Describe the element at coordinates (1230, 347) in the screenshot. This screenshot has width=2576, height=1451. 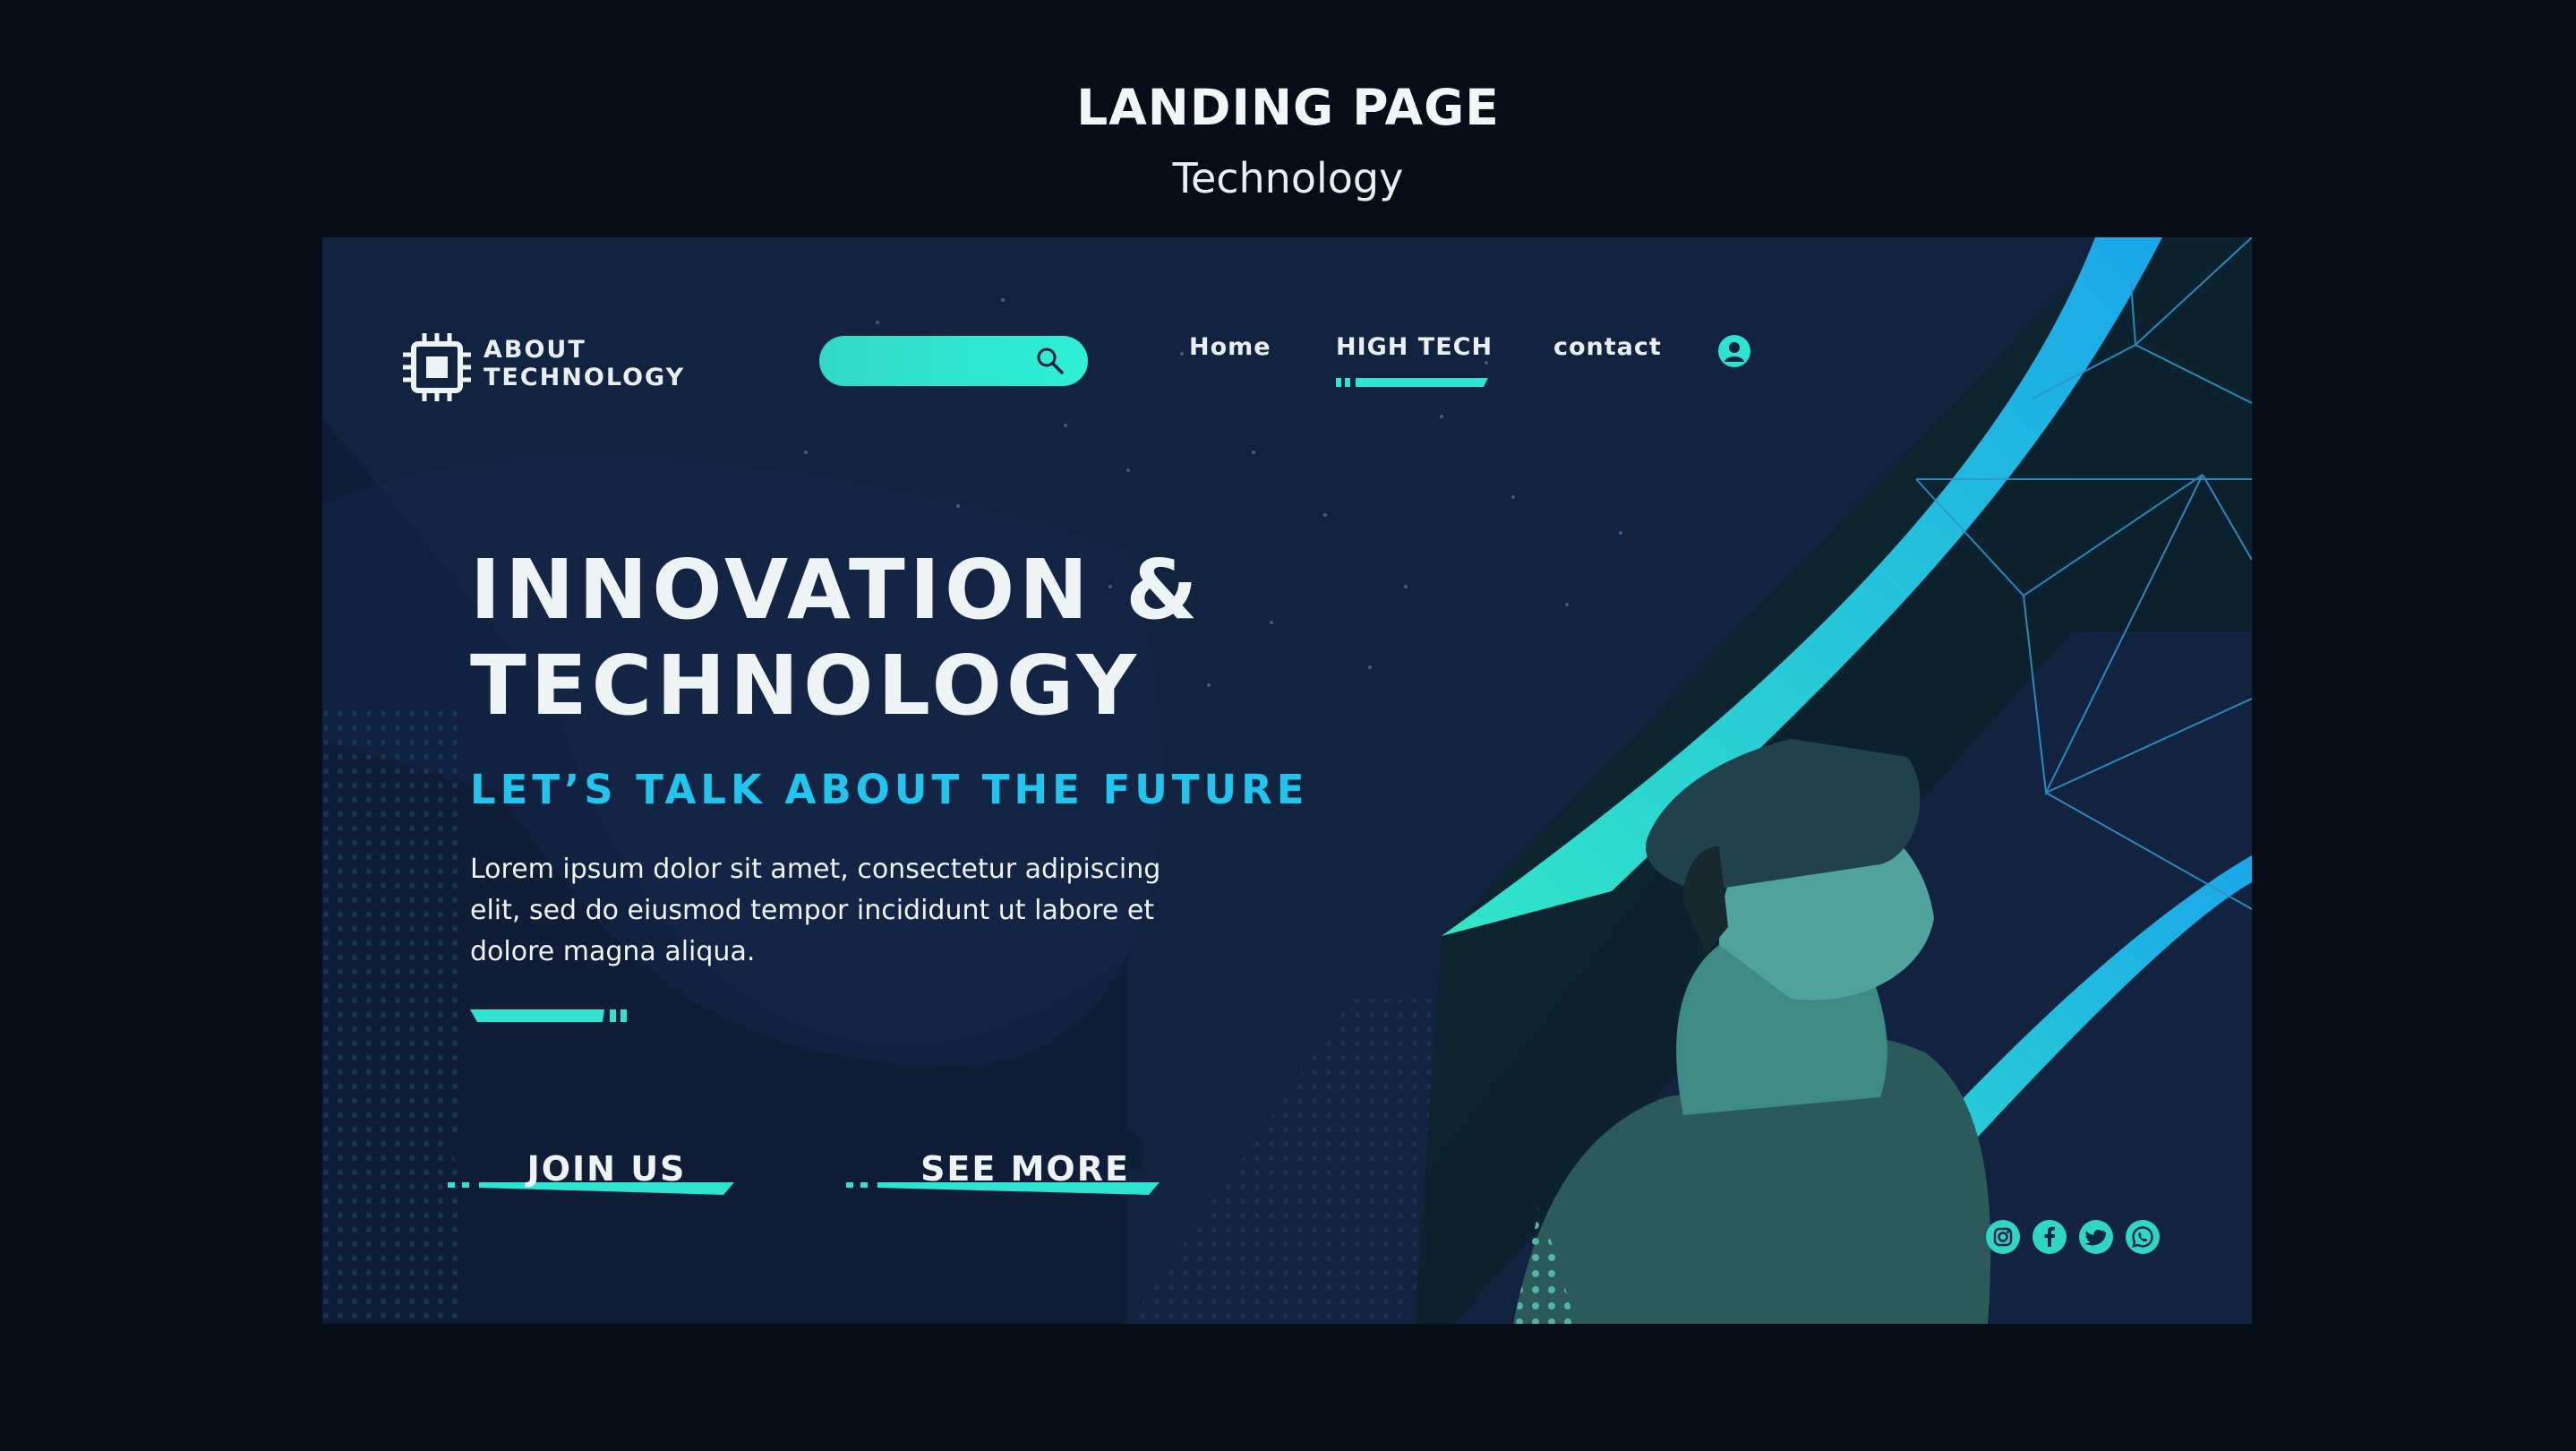
I see `nav-home: Home` at that location.